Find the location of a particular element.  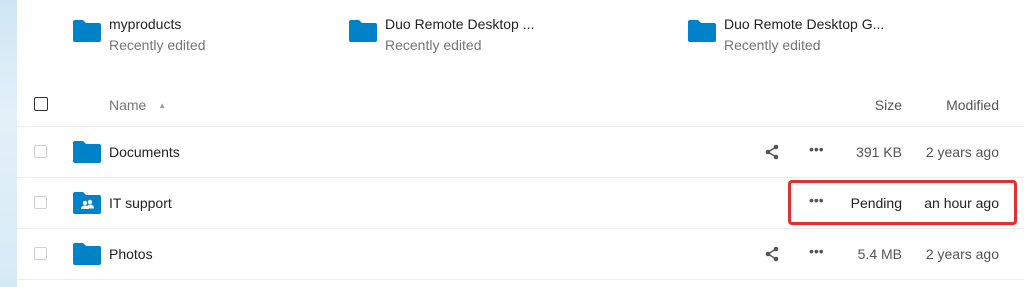

name-header-label: Name is located at coordinates (128, 105).